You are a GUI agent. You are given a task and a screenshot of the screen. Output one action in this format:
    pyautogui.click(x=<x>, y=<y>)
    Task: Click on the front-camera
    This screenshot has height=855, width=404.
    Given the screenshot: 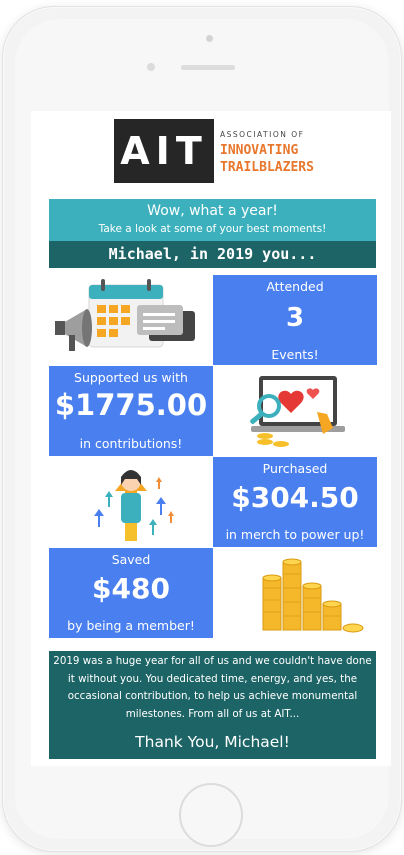 What is the action you would take?
    pyautogui.click(x=209, y=38)
    